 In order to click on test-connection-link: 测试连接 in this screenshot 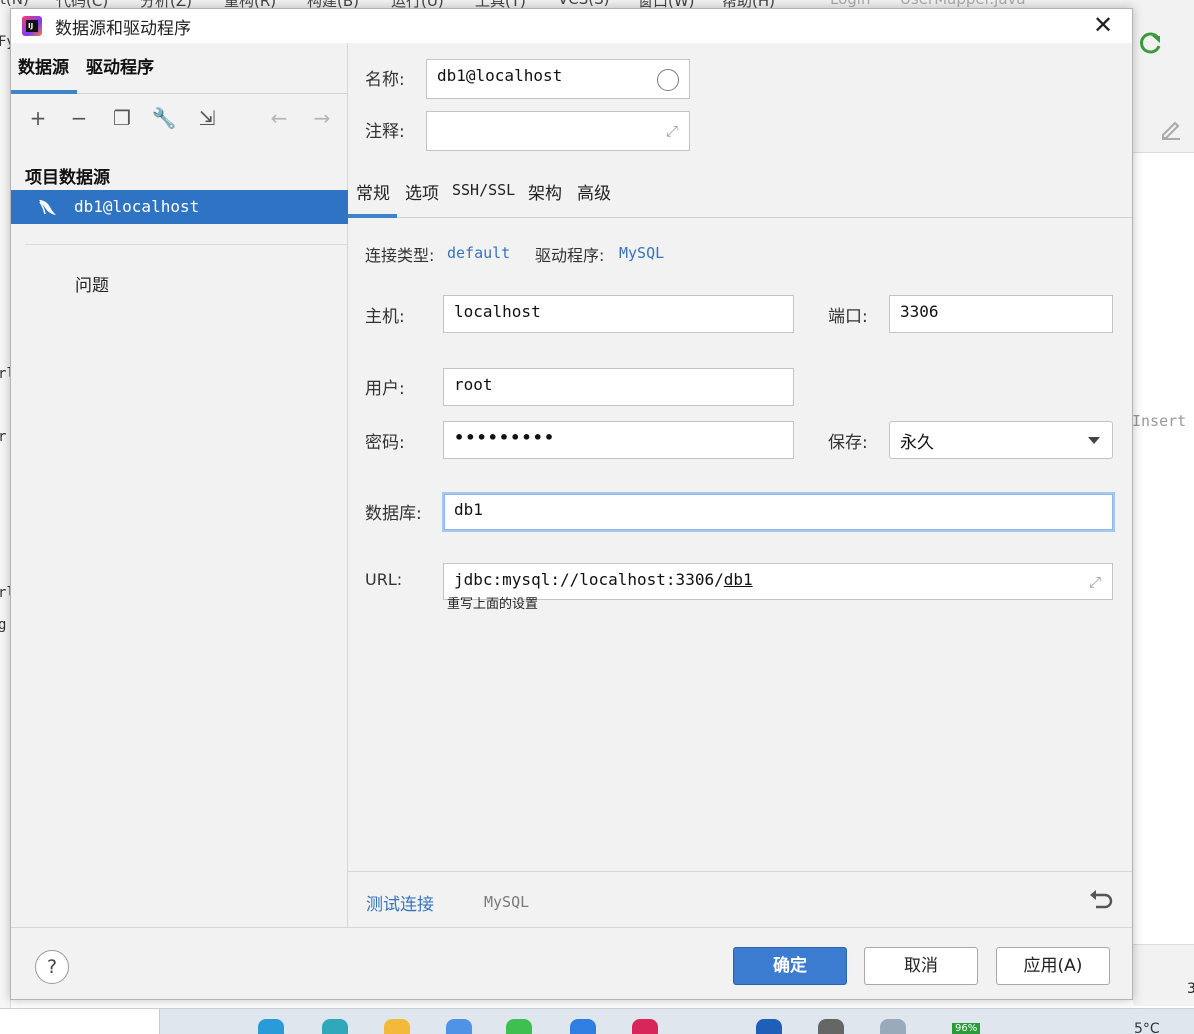, I will do `click(400, 902)`.